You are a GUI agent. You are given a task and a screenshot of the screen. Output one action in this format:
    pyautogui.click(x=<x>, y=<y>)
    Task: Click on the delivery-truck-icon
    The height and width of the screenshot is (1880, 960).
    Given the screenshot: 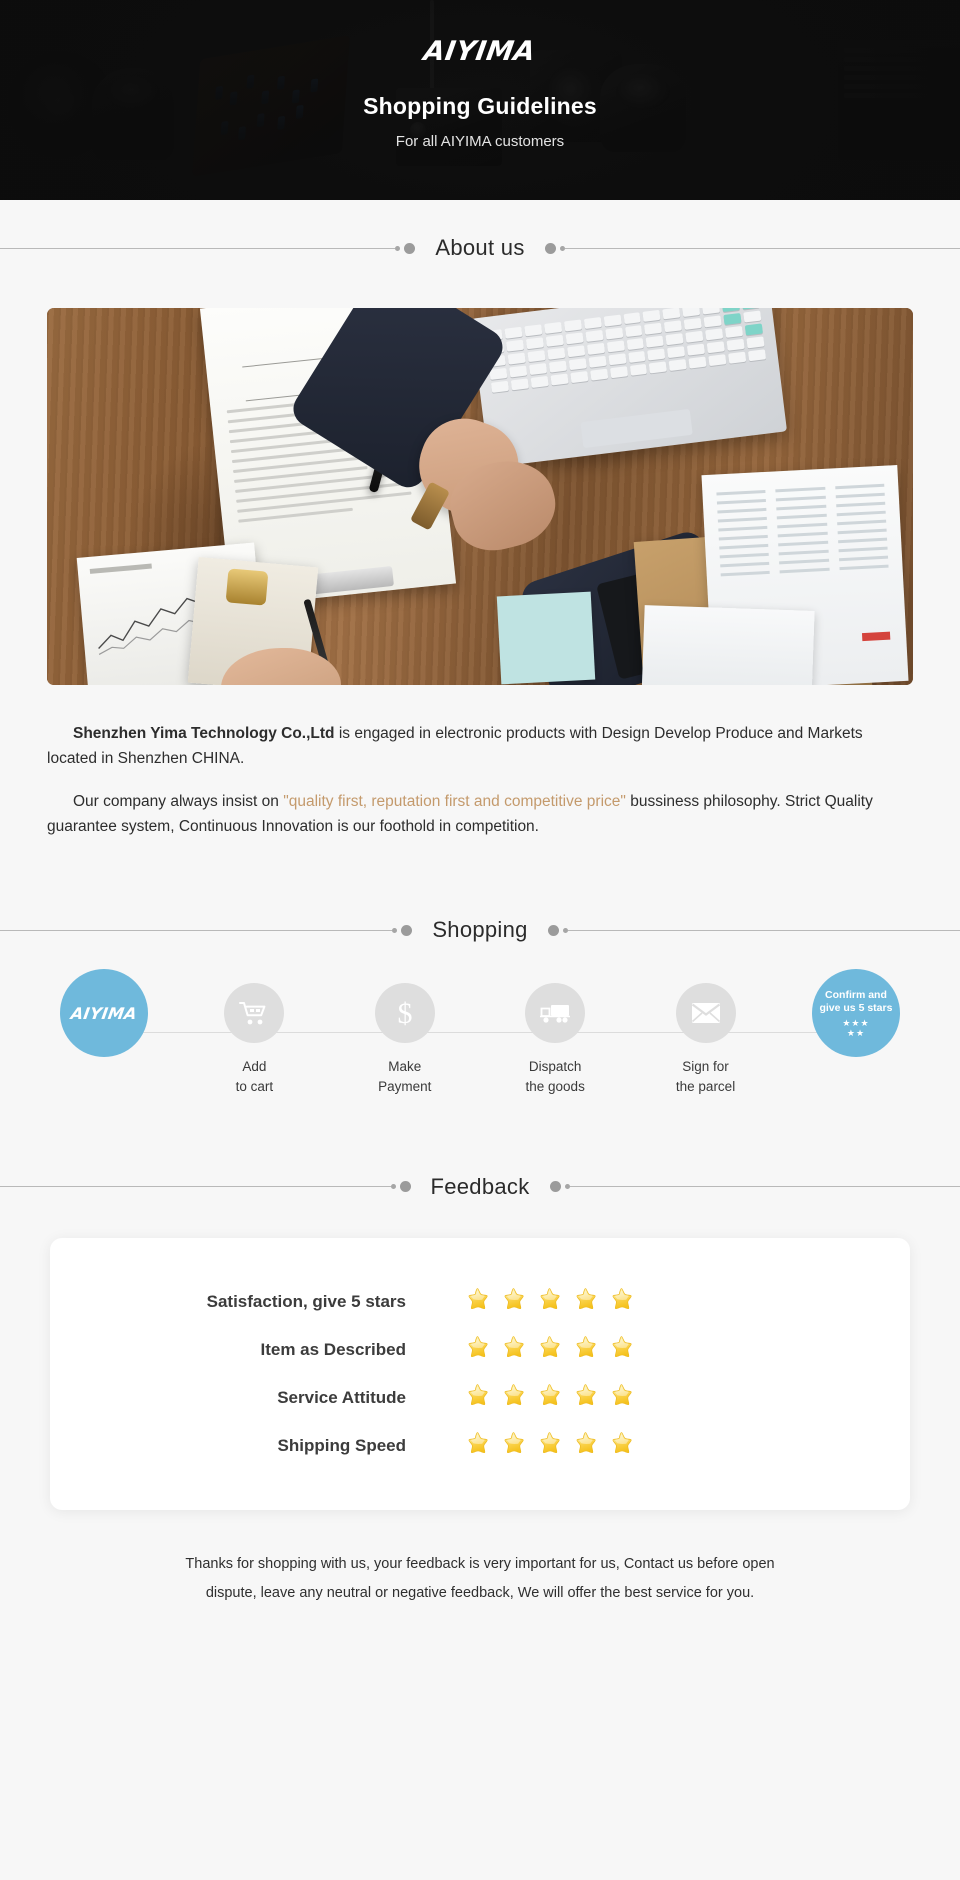 What is the action you would take?
    pyautogui.click(x=555, y=1013)
    